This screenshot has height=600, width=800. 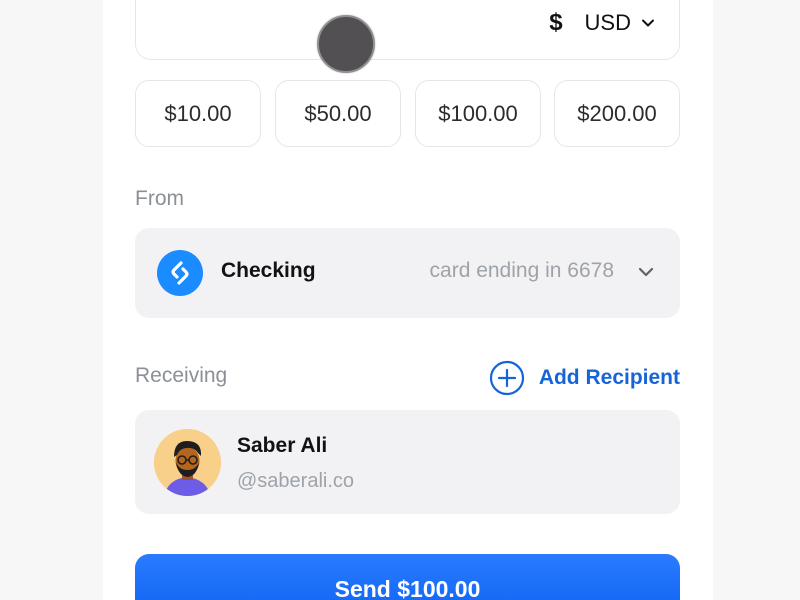 I want to click on avatar, so click(x=187, y=462).